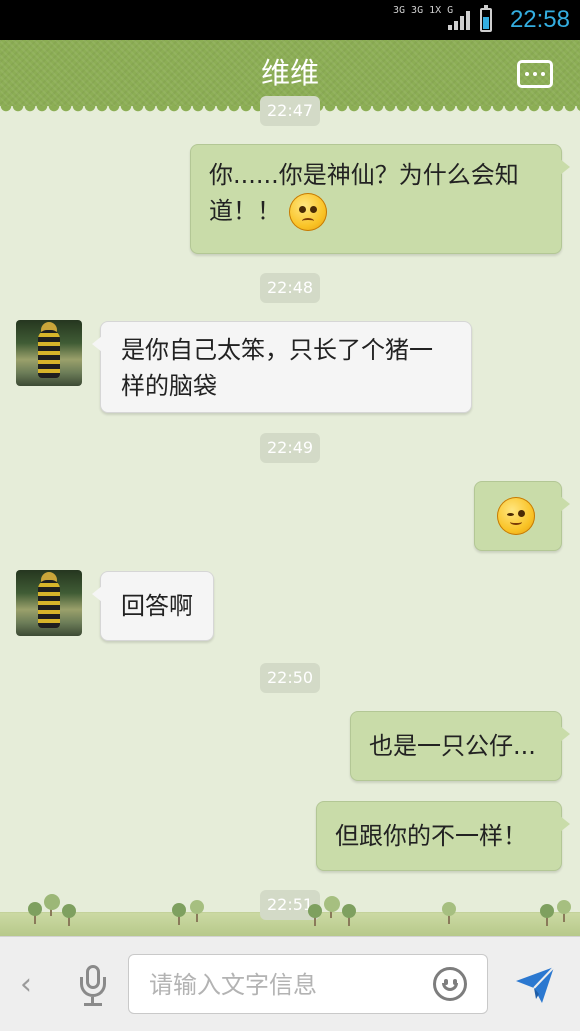  What do you see at coordinates (486, 18) in the screenshot?
I see `battery-icon` at bounding box center [486, 18].